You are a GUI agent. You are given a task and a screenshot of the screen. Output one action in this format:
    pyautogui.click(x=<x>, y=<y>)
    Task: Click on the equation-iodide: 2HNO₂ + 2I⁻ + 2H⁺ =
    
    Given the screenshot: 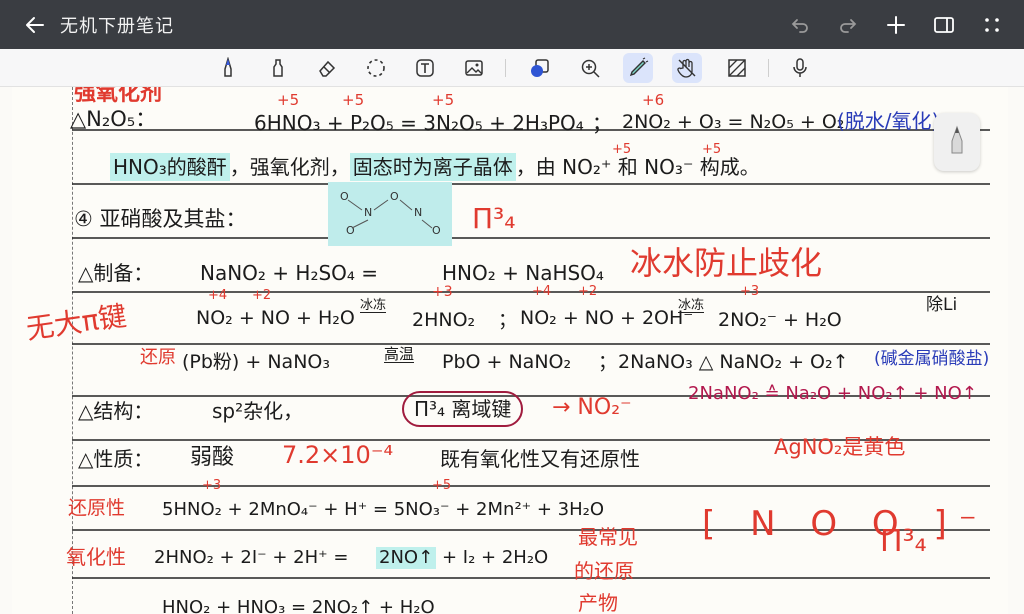 What is the action you would take?
    pyautogui.click(x=251, y=557)
    